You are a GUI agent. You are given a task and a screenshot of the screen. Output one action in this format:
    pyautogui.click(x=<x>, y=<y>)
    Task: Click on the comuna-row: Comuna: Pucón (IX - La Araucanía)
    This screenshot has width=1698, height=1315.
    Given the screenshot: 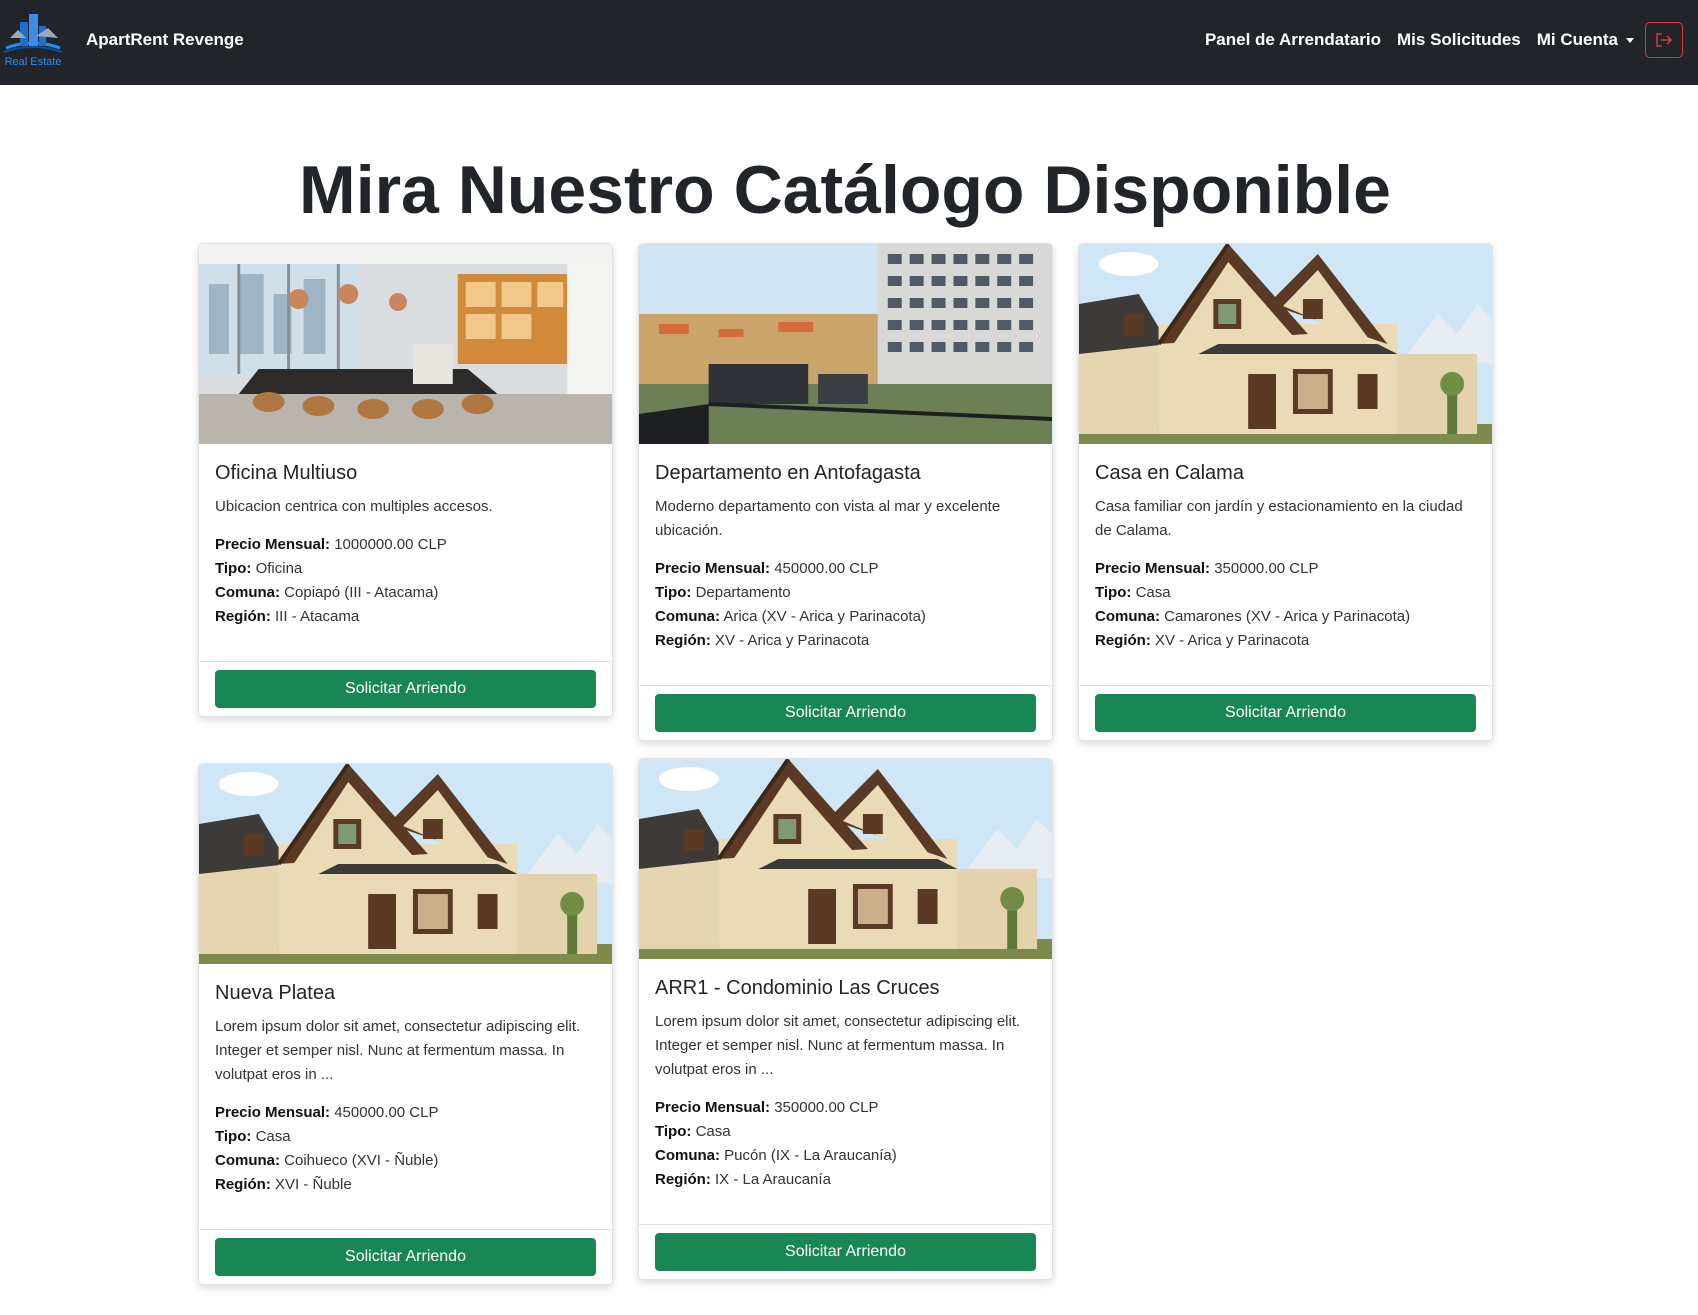 What is the action you would take?
    pyautogui.click(x=845, y=1156)
    